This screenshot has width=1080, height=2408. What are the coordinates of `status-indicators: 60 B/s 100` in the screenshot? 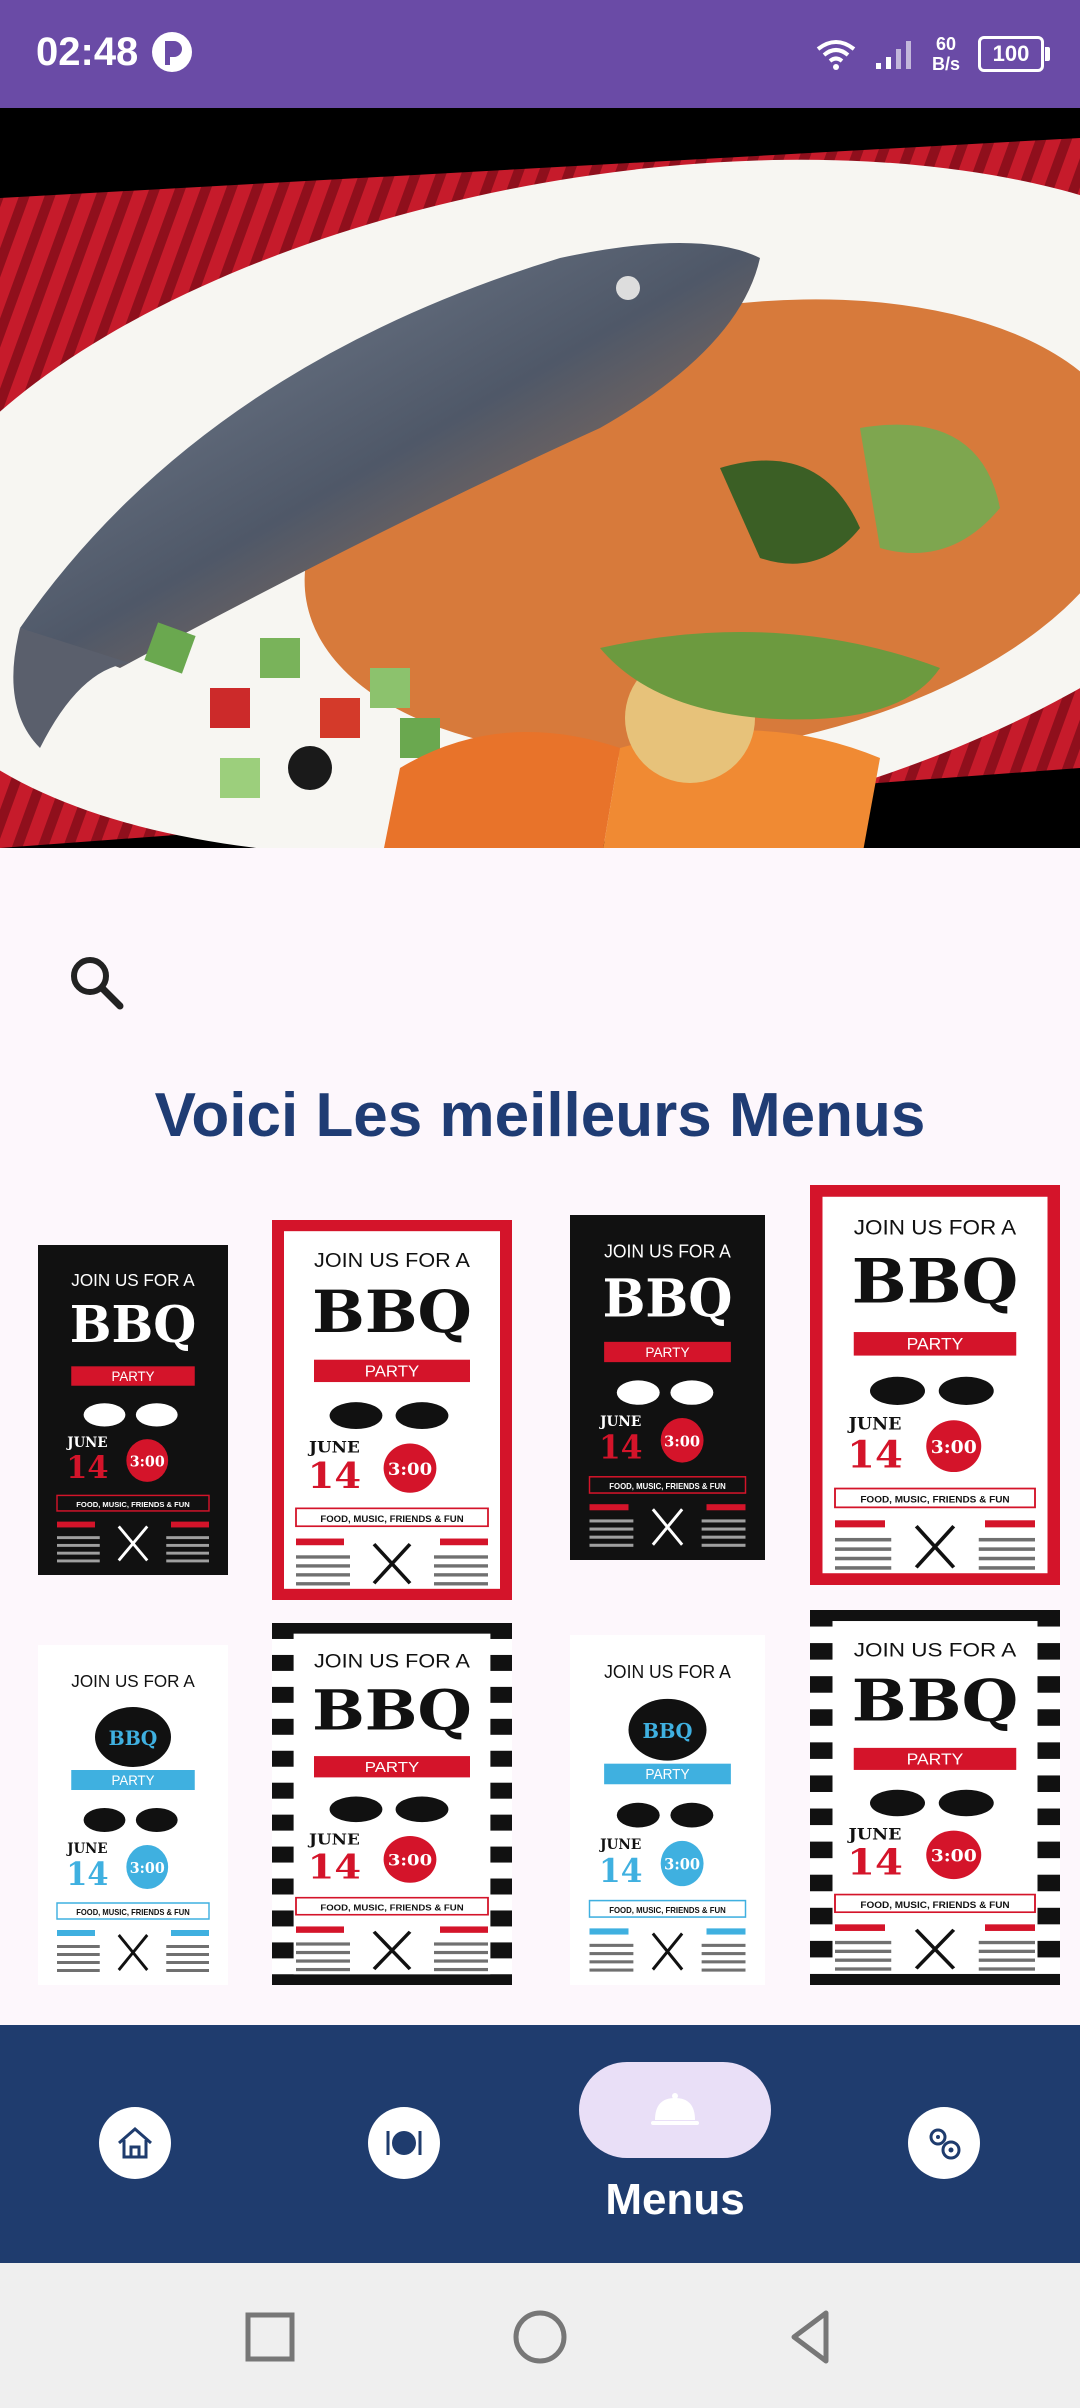 It's located at (933, 54).